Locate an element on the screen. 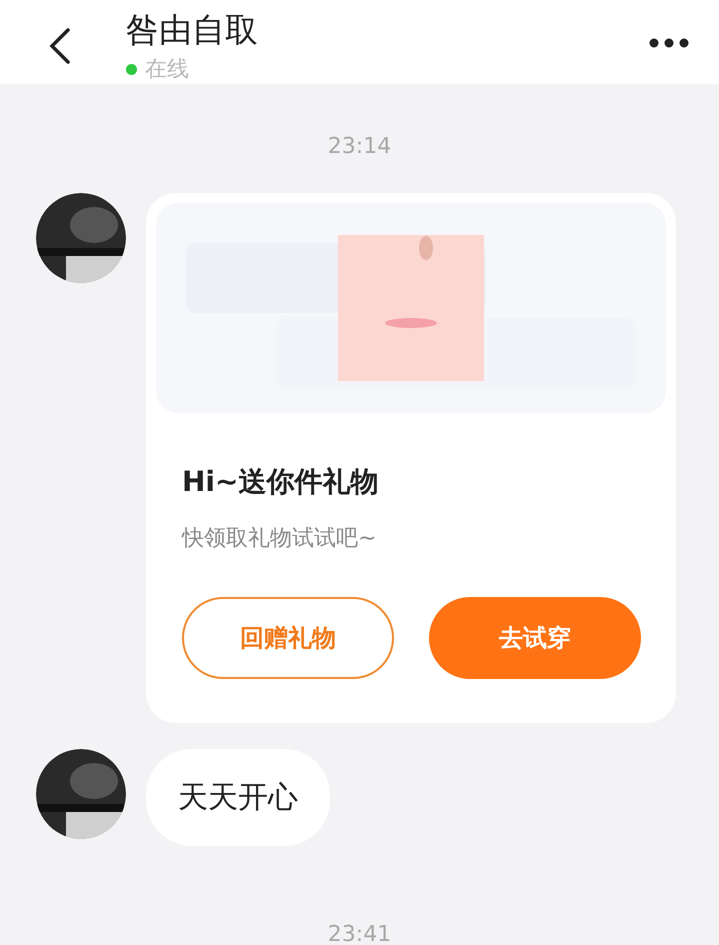 This screenshot has width=719, height=945. back-icon is located at coordinates (60, 46).